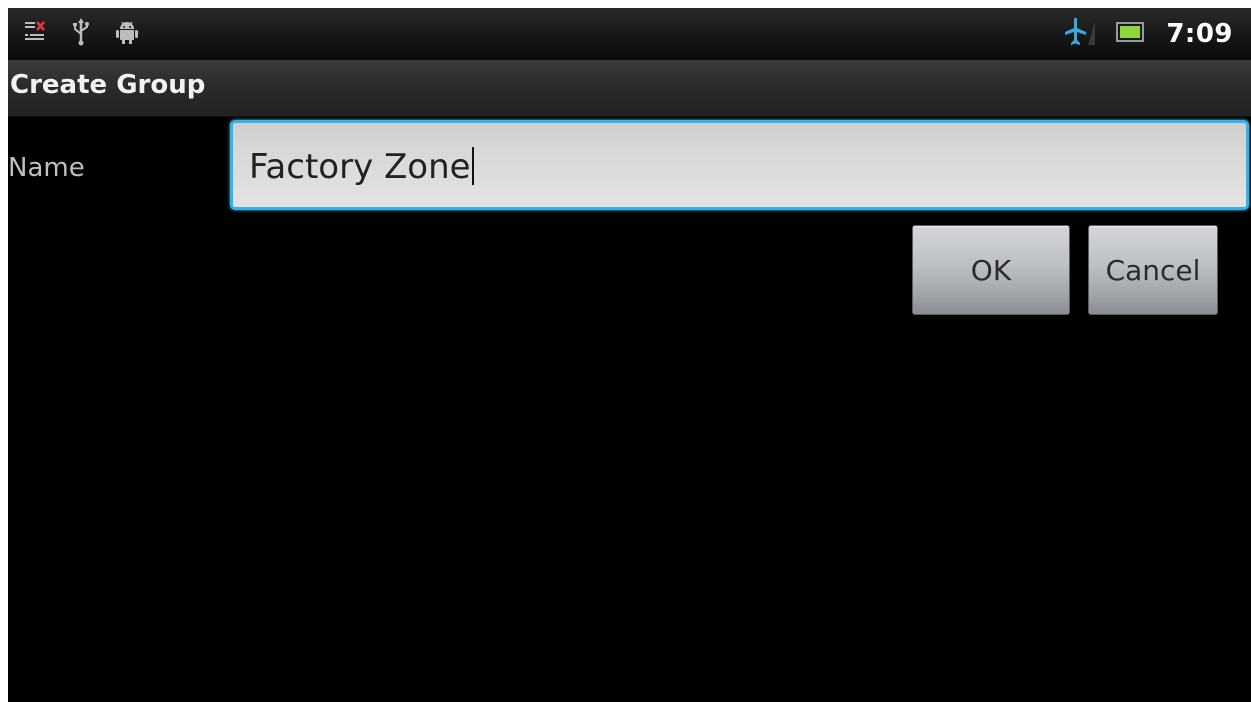  I want to click on android-debug-icon, so click(127, 34).